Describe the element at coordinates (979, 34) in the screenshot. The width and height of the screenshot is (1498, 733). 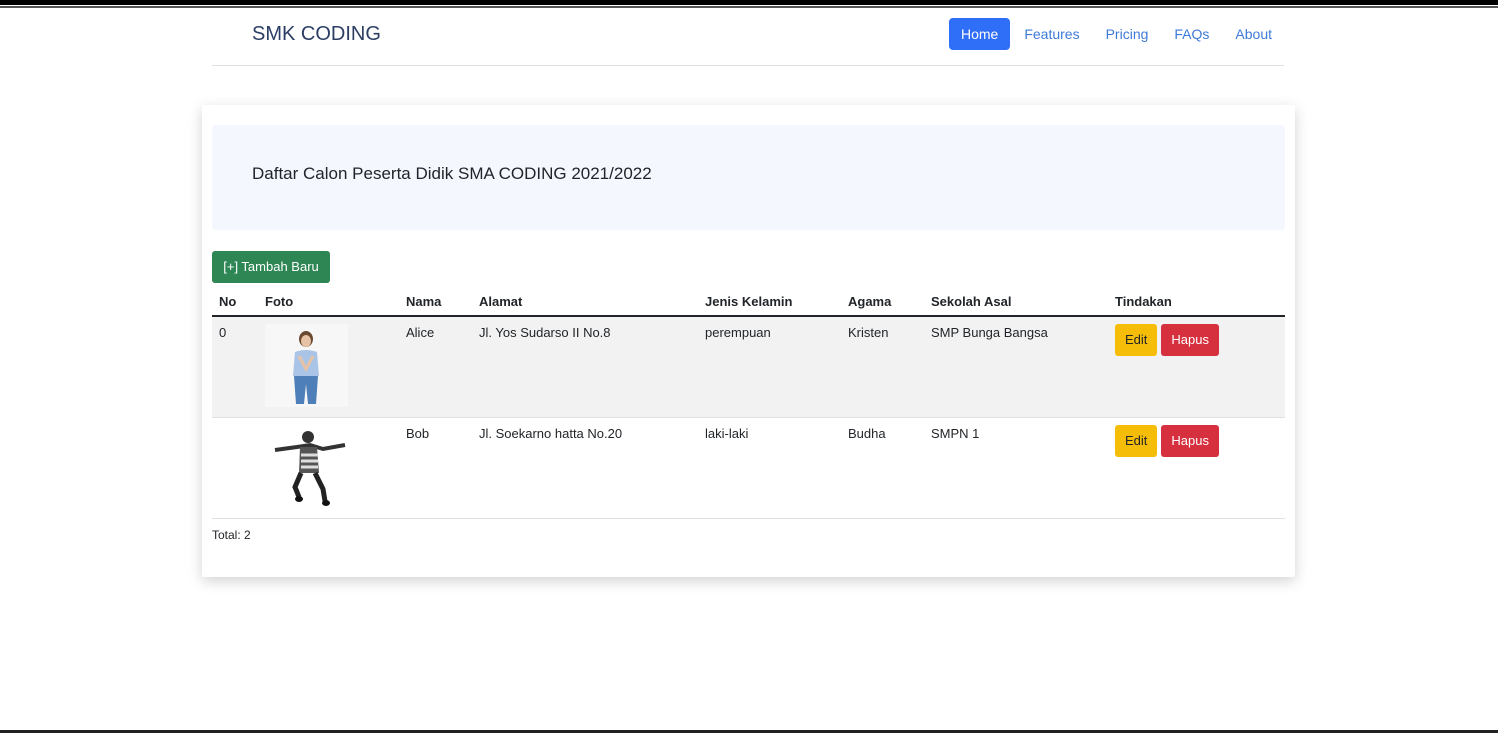
I see `nav-home: Home` at that location.